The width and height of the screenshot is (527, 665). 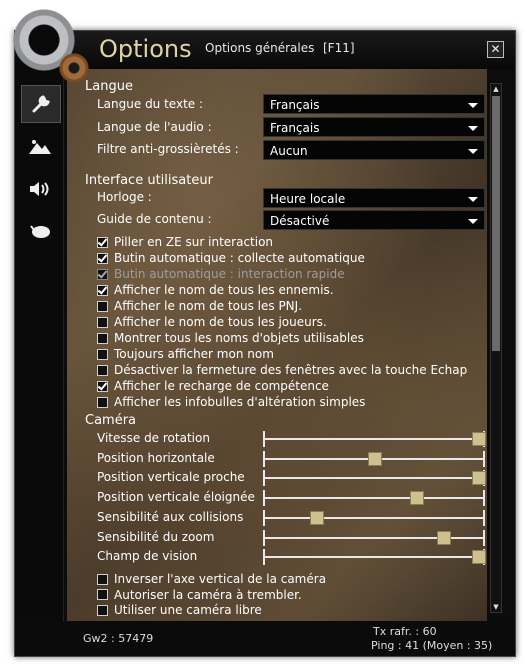 What do you see at coordinates (199, 306) in the screenshot?
I see `interface-checkbox: Afficher le nom de tous les PNJ.` at bounding box center [199, 306].